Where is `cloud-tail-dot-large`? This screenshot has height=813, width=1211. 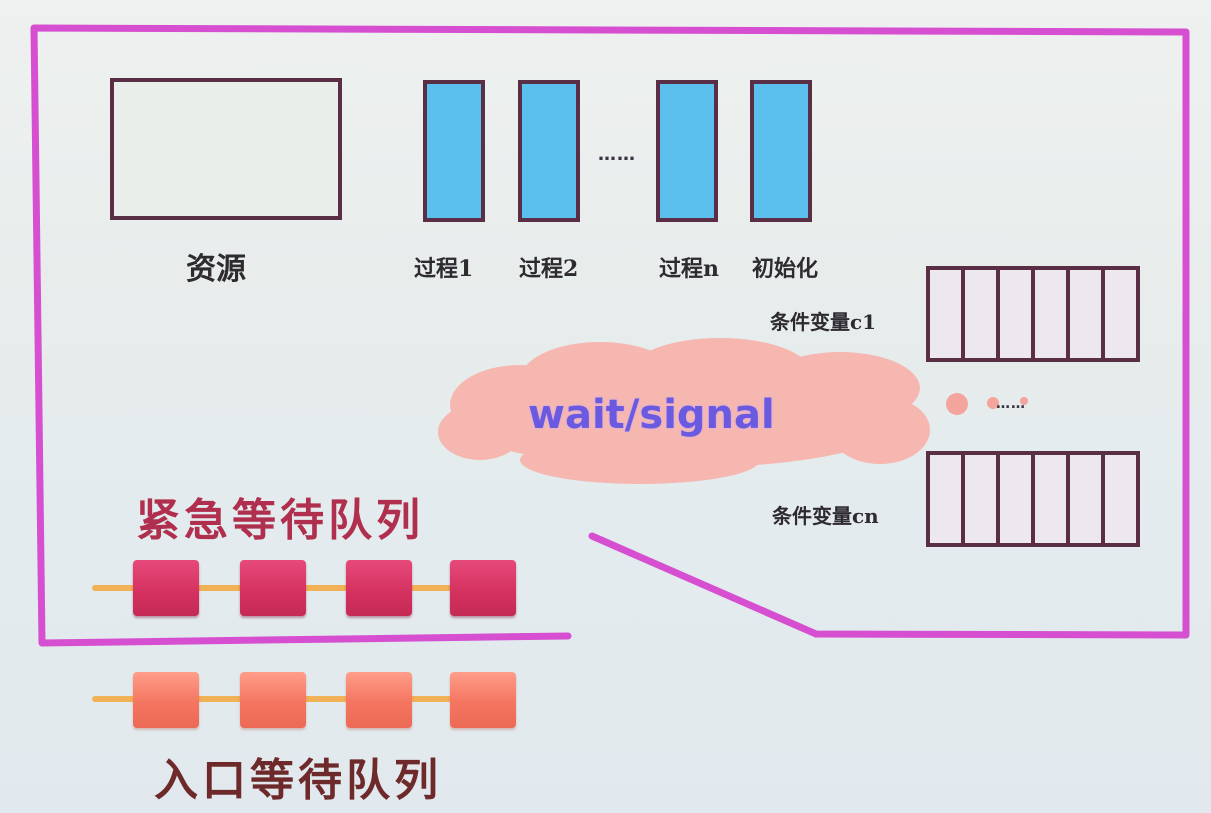 cloud-tail-dot-large is located at coordinates (957, 404).